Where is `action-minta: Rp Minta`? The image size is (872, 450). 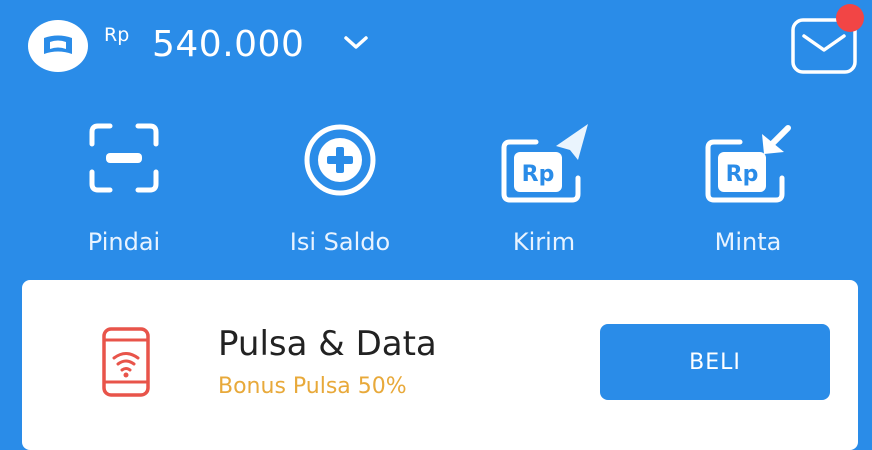
action-minta: Rp Minta is located at coordinates (748, 188).